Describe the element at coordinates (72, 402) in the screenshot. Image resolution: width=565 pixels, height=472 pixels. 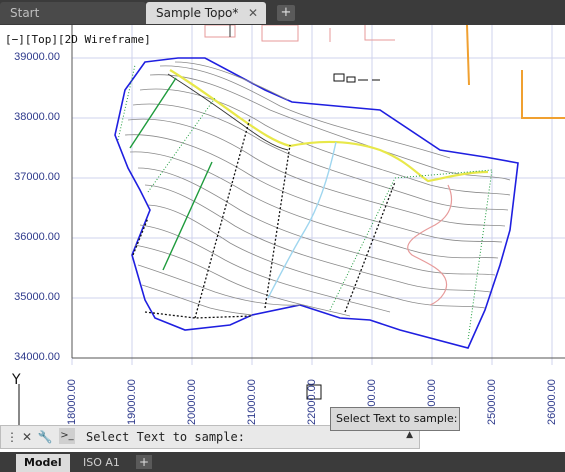
I see `x-axis-tick-label: 18000.00` at that location.